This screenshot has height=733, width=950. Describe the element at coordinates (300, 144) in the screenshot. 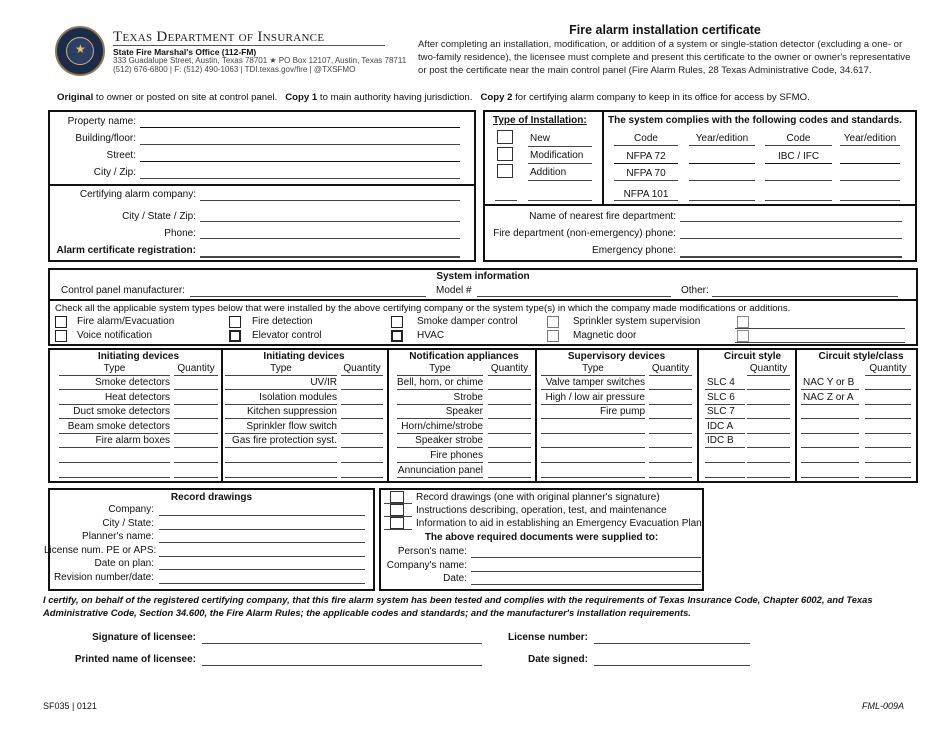

I see `building-floor-field` at that location.